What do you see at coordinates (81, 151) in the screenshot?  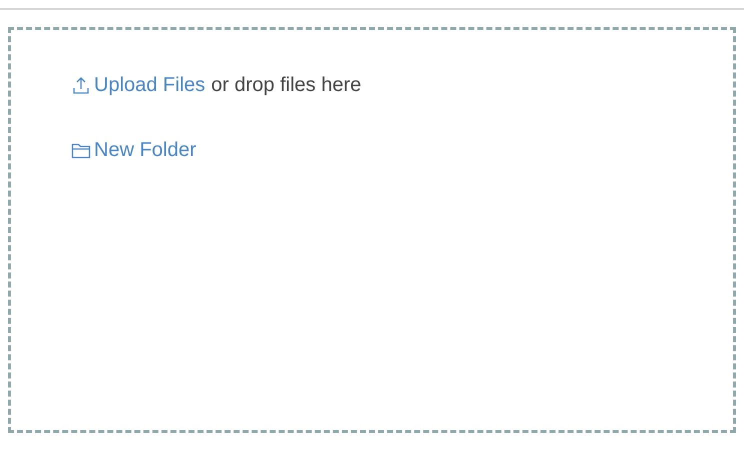 I see `folder-icon` at bounding box center [81, 151].